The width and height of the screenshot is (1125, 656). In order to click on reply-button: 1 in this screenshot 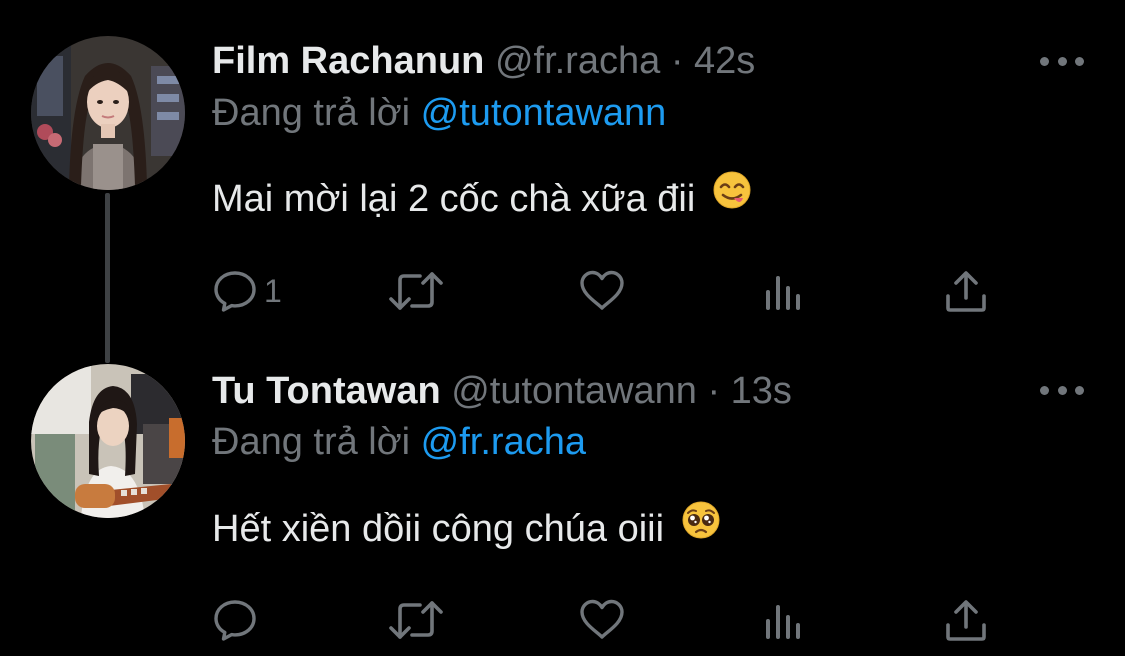, I will do `click(247, 291)`.